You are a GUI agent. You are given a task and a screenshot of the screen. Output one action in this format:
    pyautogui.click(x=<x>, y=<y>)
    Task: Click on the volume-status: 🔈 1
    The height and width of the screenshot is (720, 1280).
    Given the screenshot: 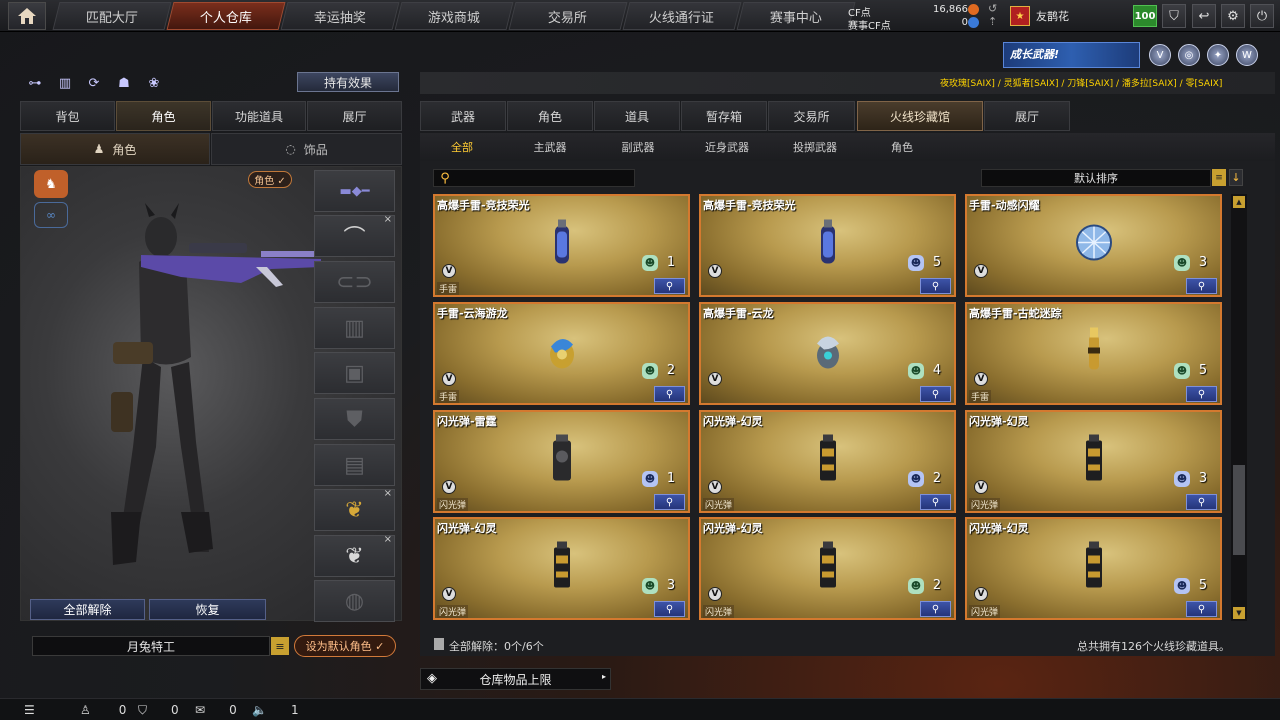 What is the action you would take?
    pyautogui.click(x=275, y=710)
    